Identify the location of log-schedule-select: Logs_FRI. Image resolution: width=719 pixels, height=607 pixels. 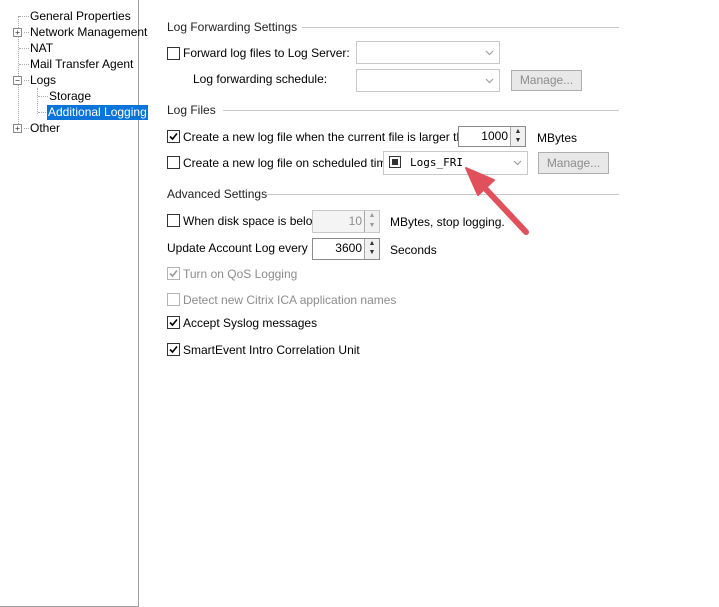
(455, 163).